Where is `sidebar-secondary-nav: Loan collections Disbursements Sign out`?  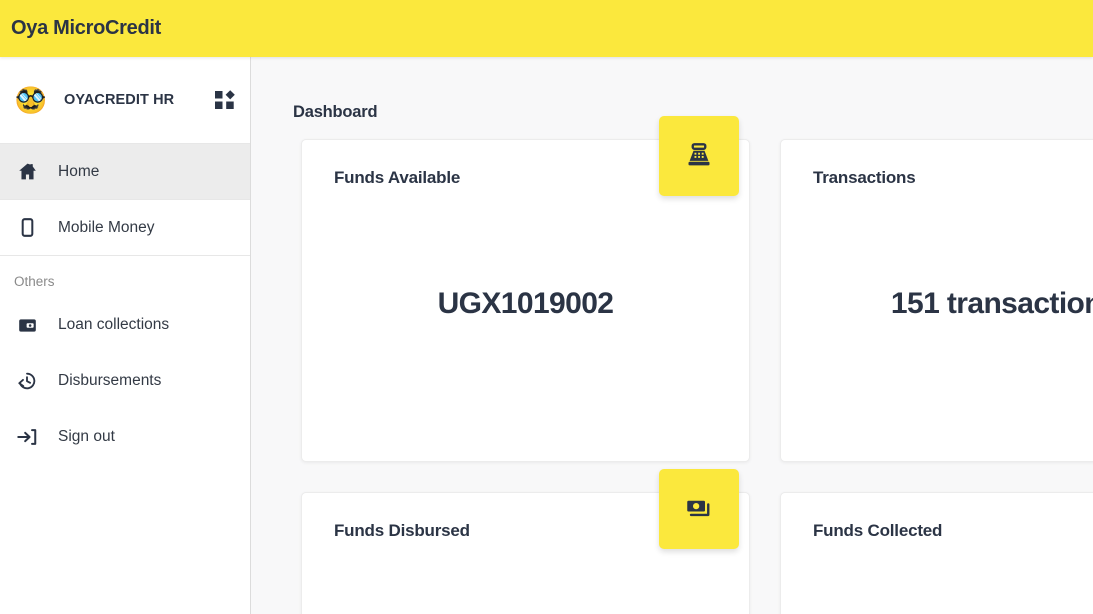 sidebar-secondary-nav: Loan collections Disbursements Sign out is located at coordinates (125, 381).